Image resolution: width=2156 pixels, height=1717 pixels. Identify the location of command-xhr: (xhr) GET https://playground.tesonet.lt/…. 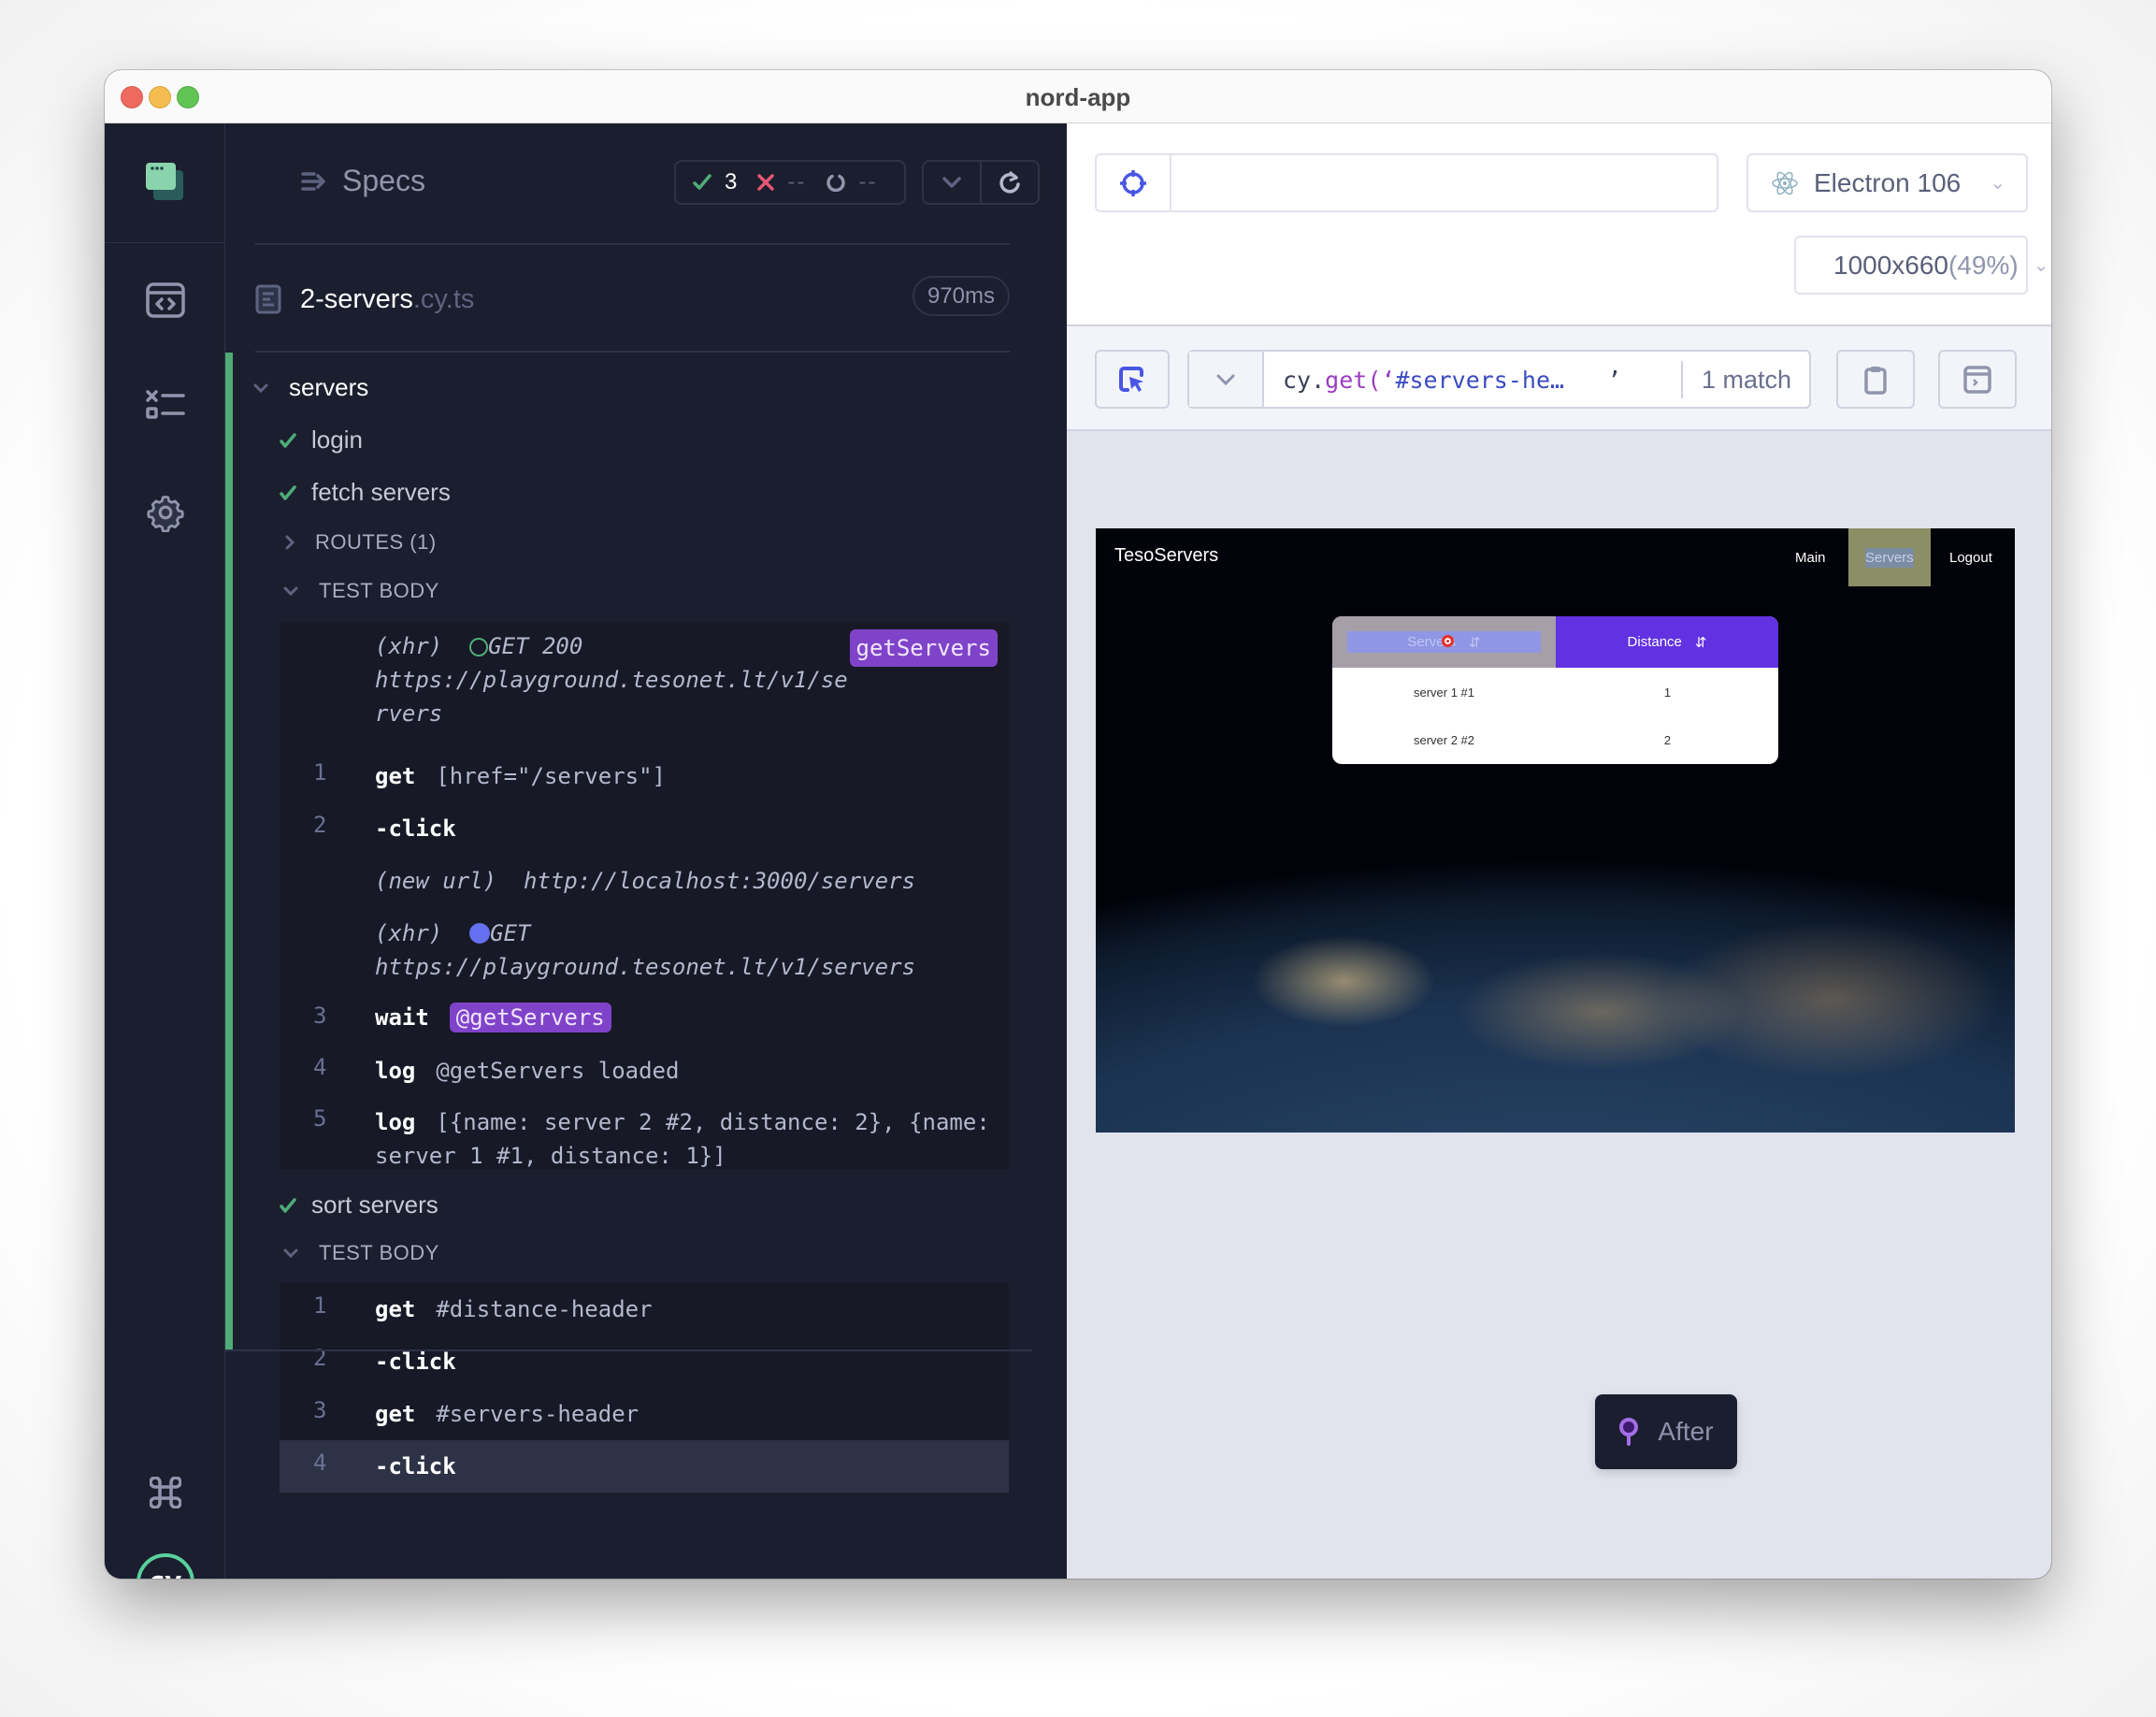
(645, 950).